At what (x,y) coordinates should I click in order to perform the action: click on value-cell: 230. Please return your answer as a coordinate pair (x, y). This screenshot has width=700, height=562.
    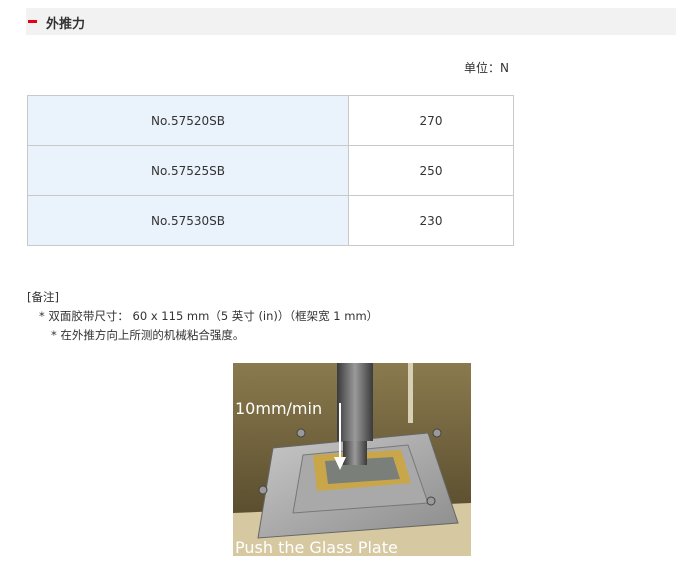
    Looking at the image, I should click on (431, 220).